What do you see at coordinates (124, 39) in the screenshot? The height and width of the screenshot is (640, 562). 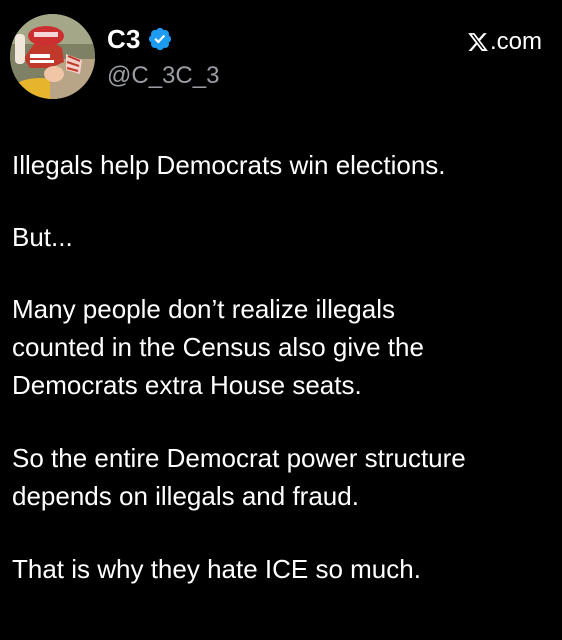 I see `display-name: C3` at bounding box center [124, 39].